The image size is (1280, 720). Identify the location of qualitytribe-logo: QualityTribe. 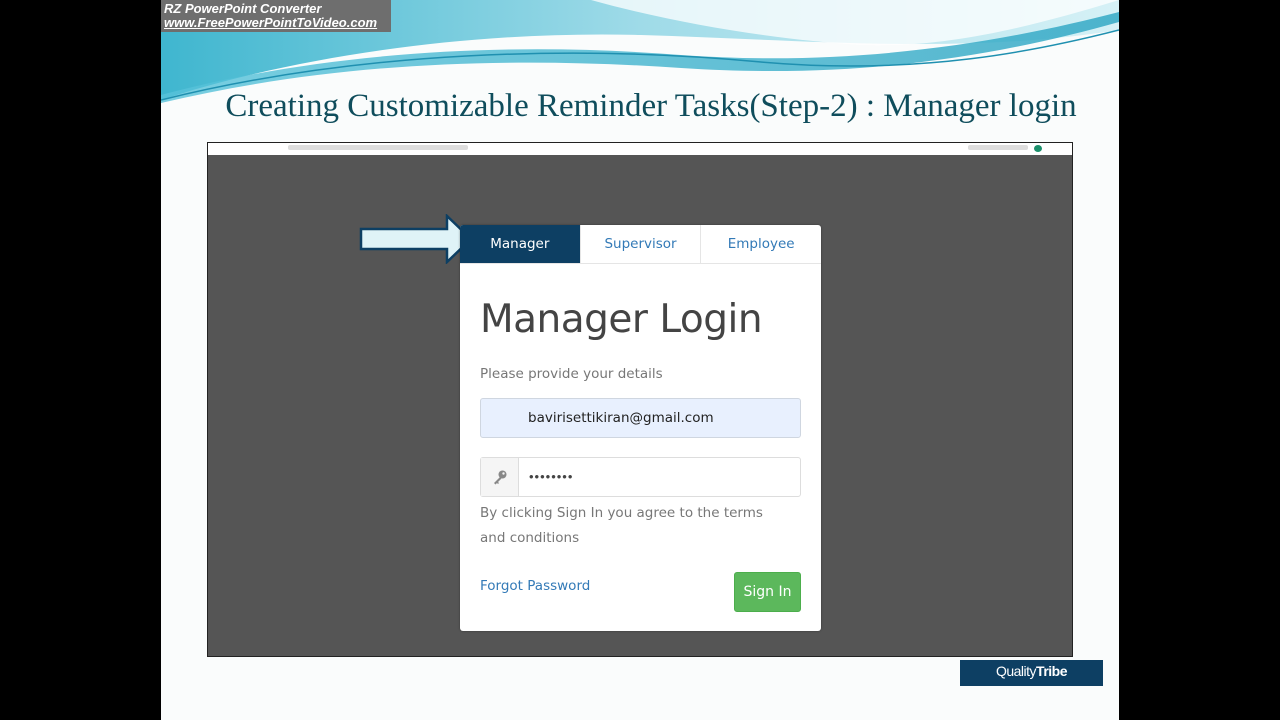
(1031, 673).